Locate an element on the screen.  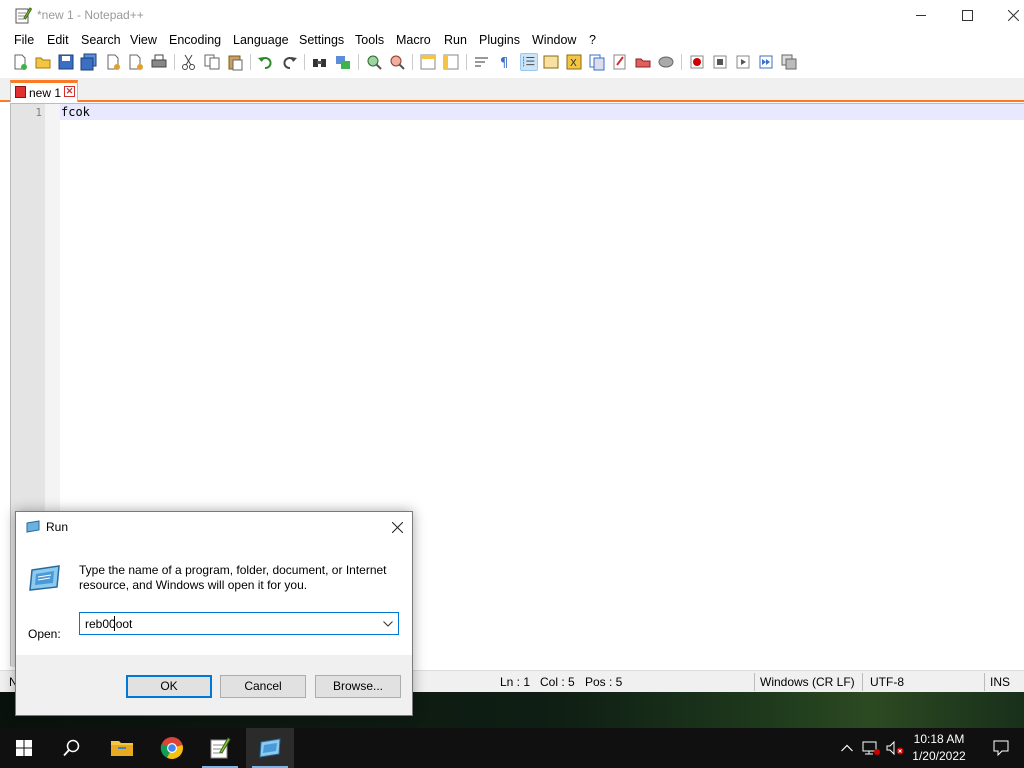
menu-edit: Edit is located at coordinates (58, 40).